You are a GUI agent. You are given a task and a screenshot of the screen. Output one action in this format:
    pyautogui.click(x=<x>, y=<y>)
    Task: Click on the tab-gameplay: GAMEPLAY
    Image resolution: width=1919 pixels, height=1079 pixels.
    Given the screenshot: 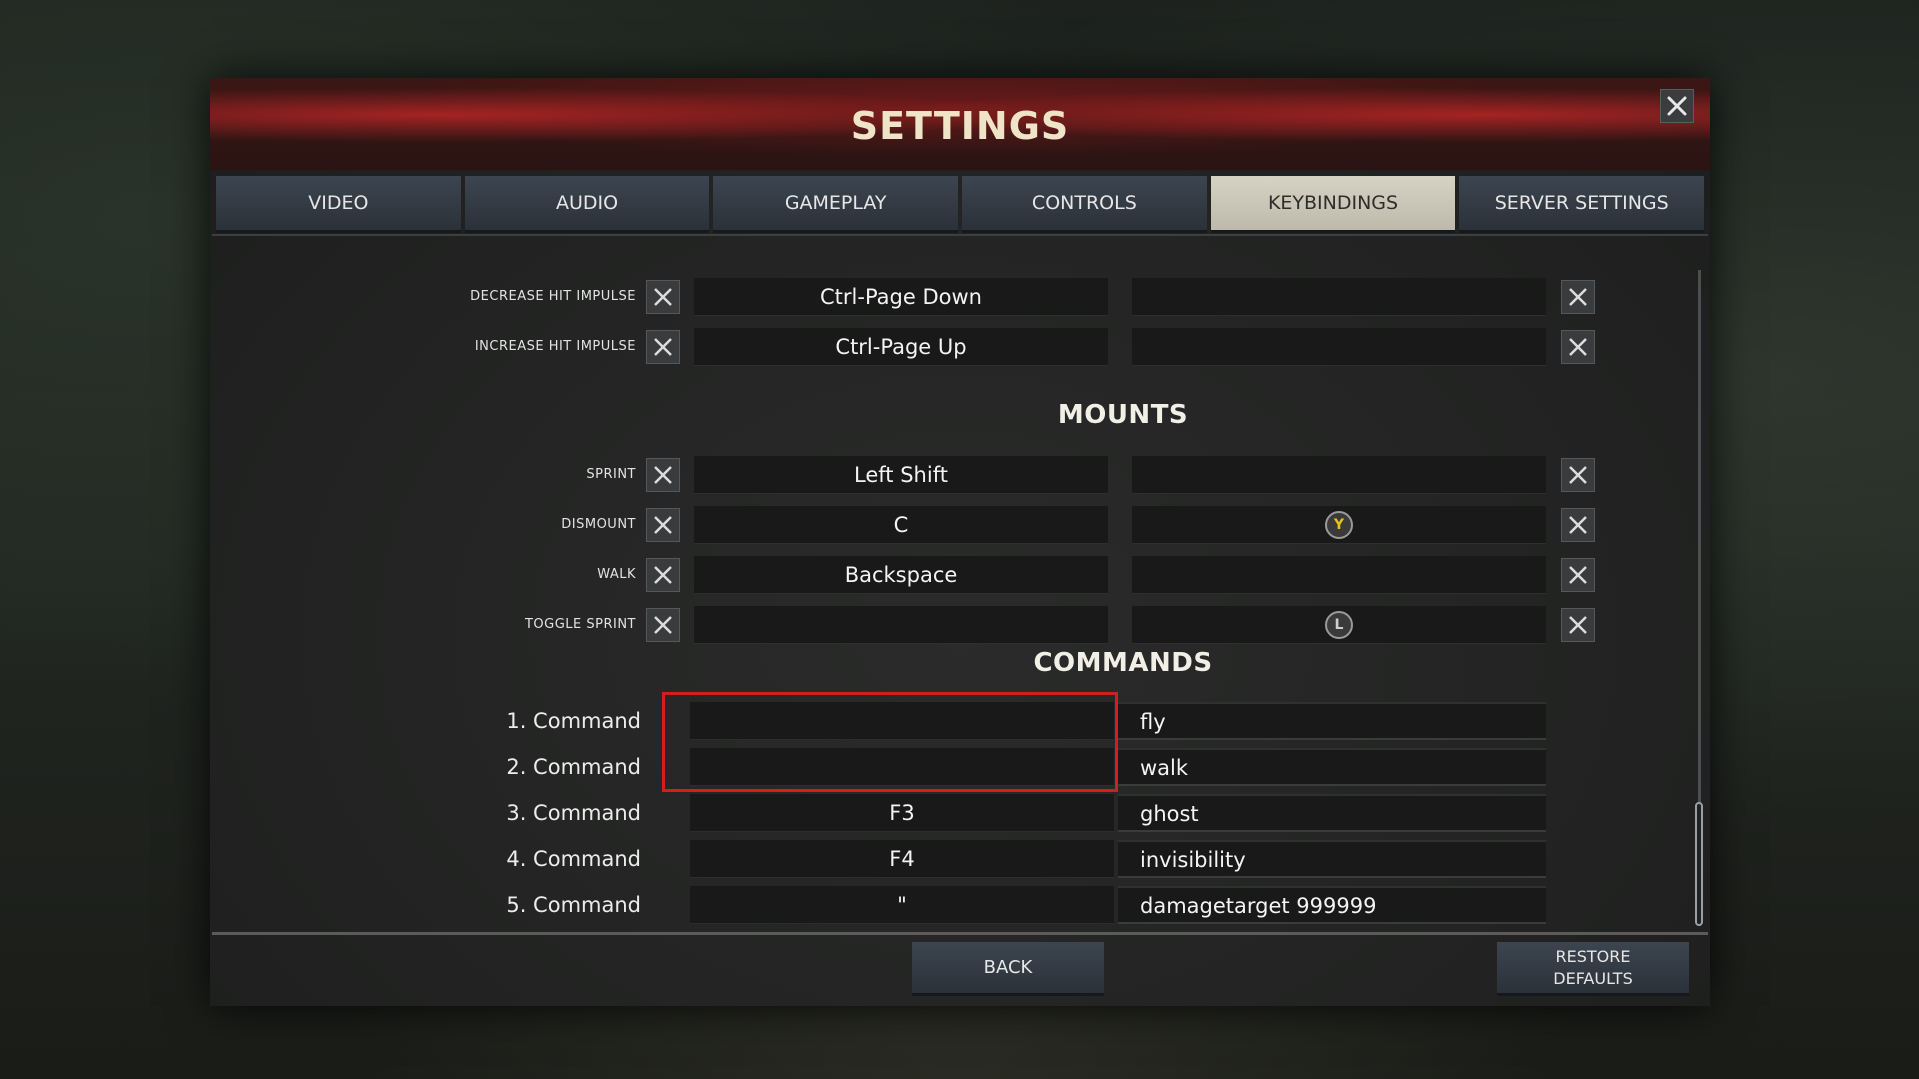 What is the action you would take?
    pyautogui.click(x=836, y=204)
    